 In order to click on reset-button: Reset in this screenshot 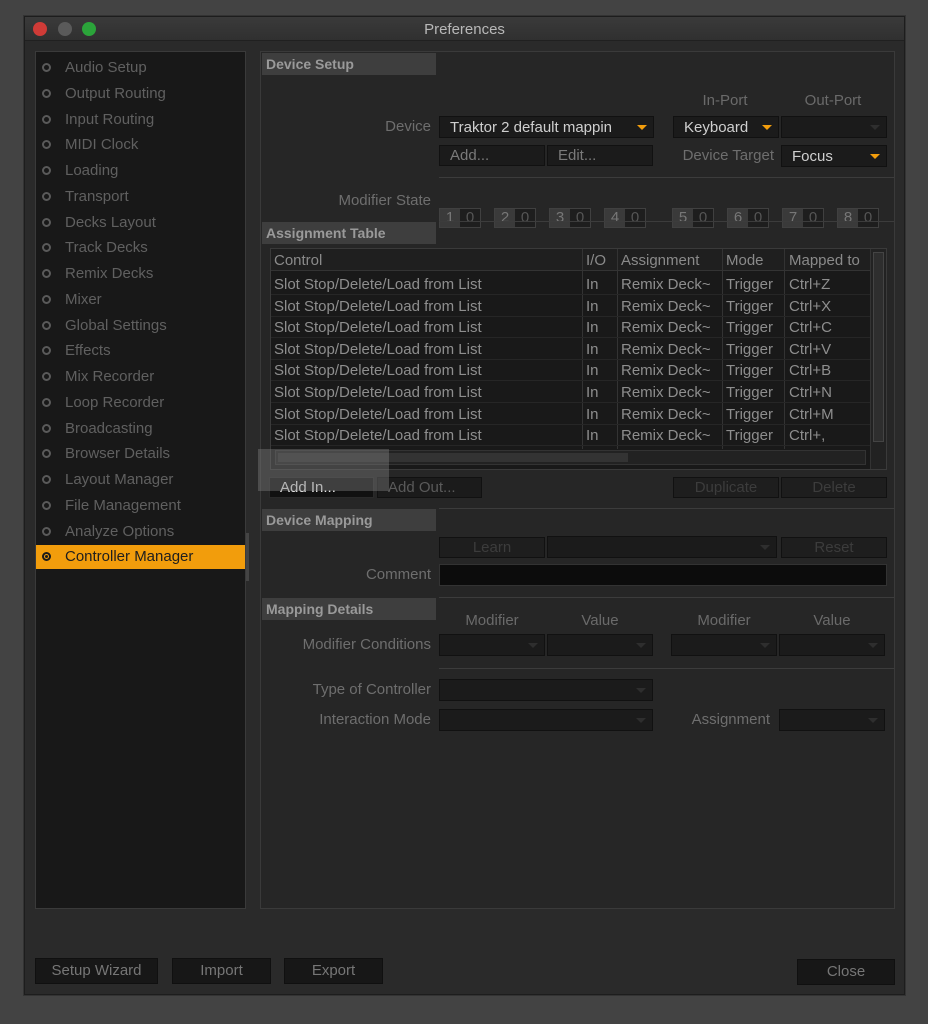, I will do `click(834, 547)`.